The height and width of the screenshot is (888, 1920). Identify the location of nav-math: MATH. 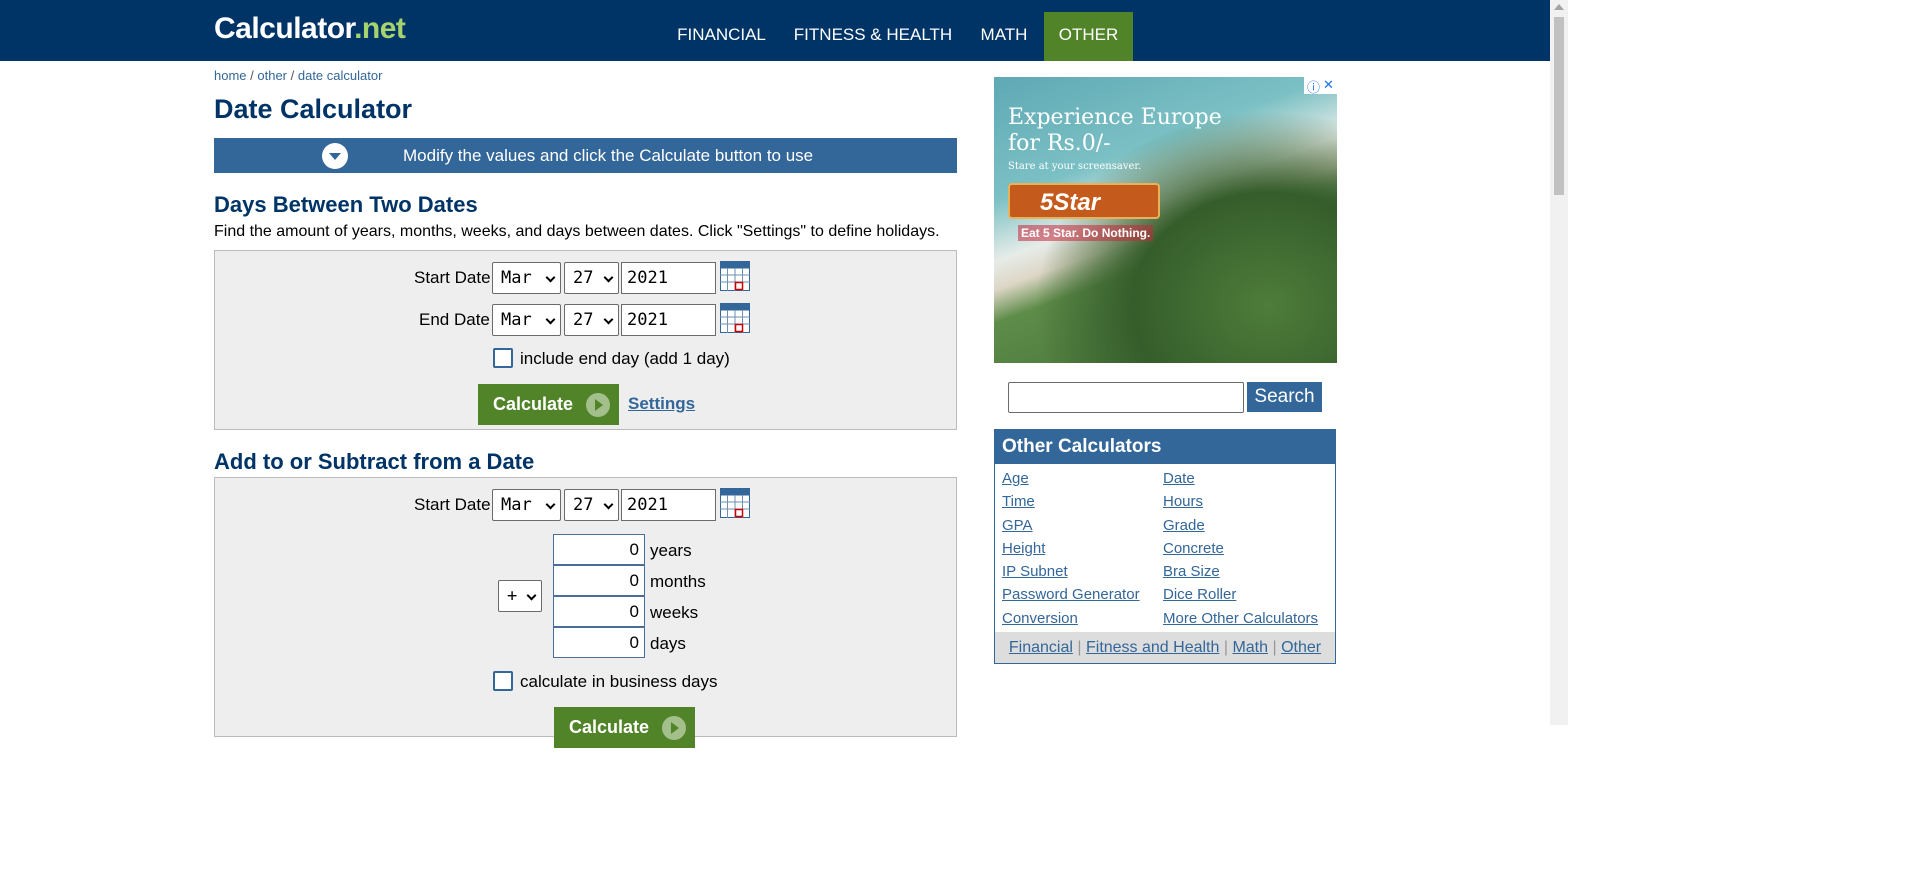
(1004, 36).